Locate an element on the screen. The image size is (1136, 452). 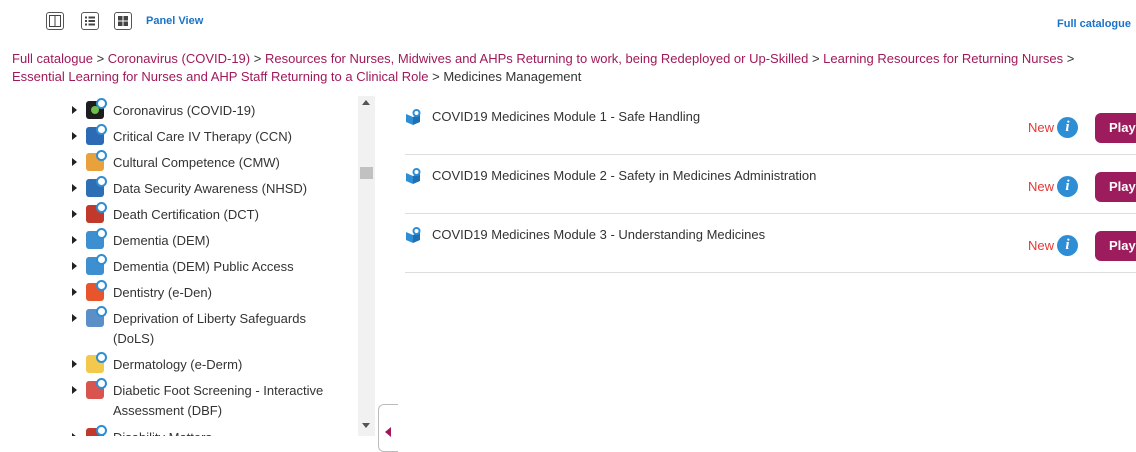
dentistry-icon is located at coordinates (96, 290).